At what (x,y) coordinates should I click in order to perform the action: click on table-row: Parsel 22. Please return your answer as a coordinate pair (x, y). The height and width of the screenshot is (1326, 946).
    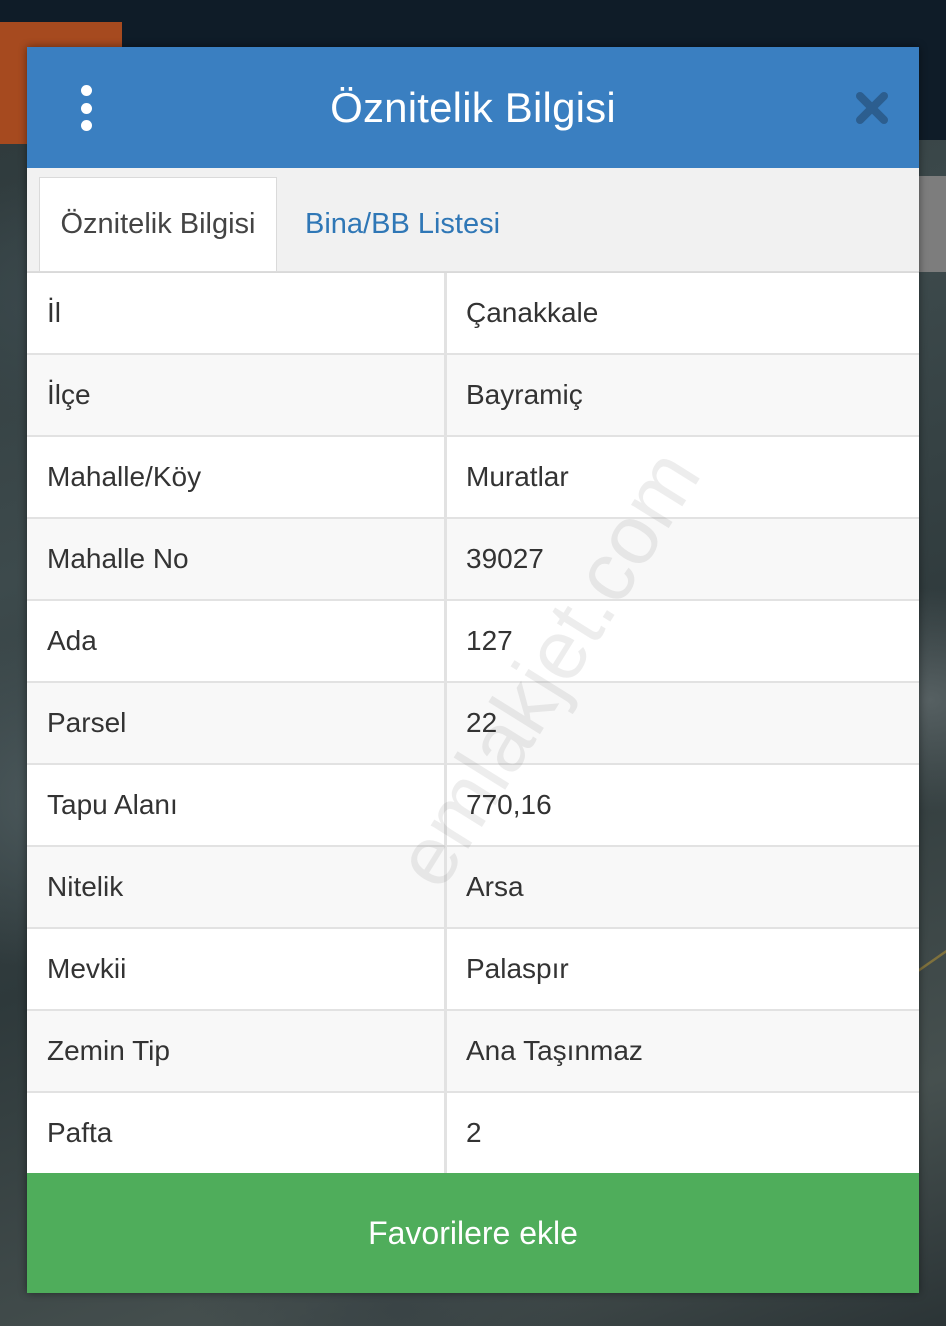
    Looking at the image, I should click on (473, 724).